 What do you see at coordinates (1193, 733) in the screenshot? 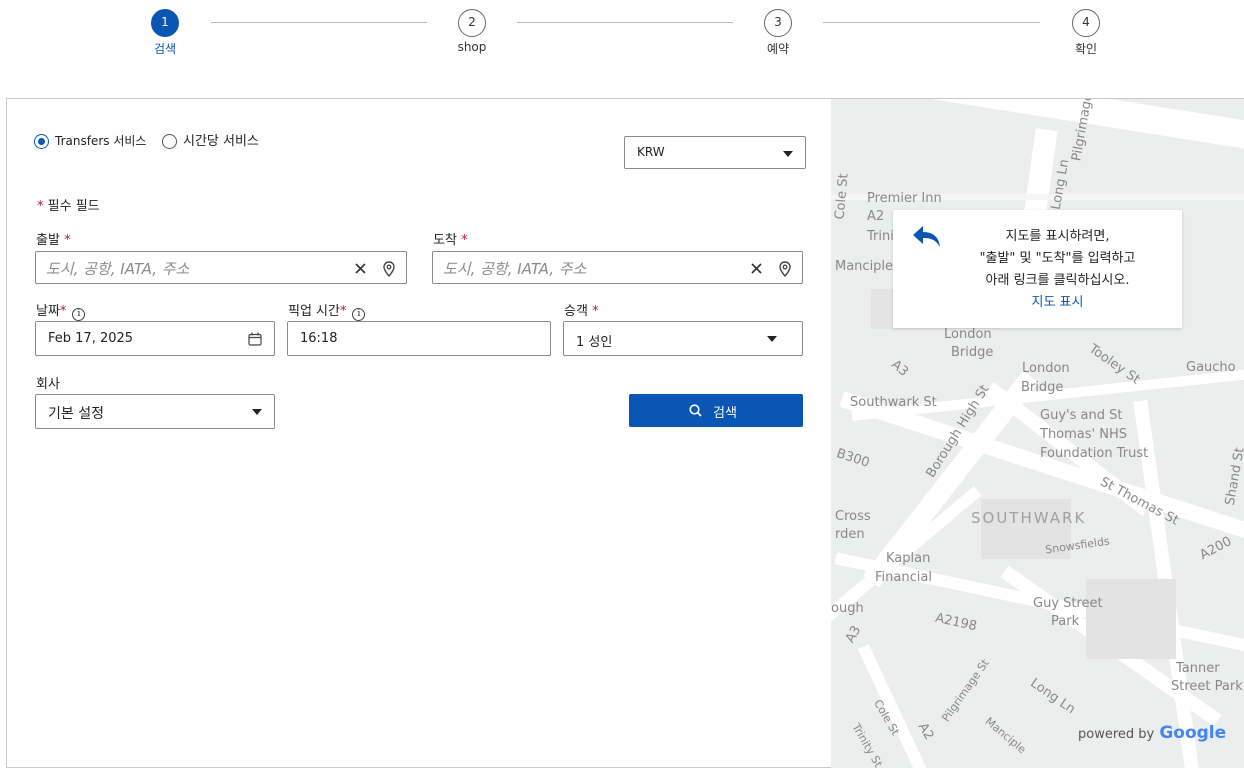
I see `google-logo: Google` at bounding box center [1193, 733].